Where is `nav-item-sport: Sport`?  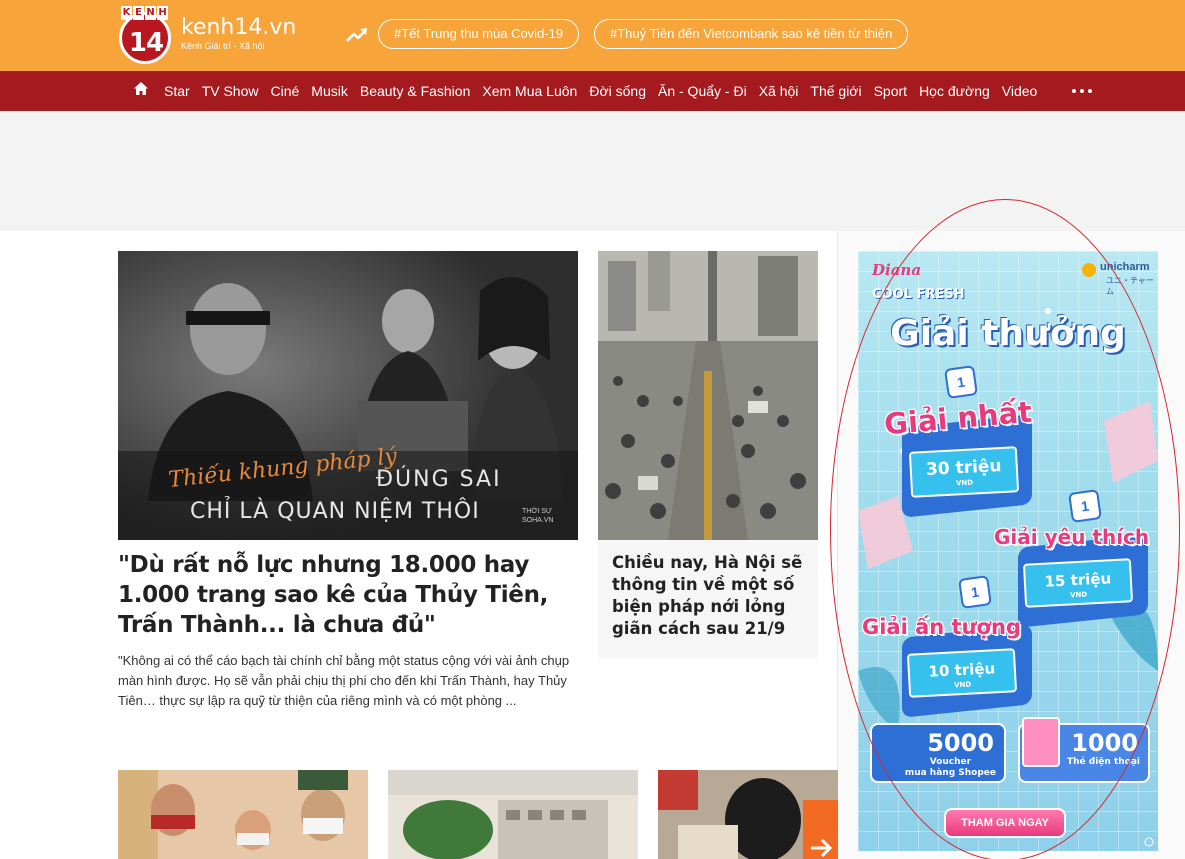
nav-item-sport: Sport is located at coordinates (890, 91).